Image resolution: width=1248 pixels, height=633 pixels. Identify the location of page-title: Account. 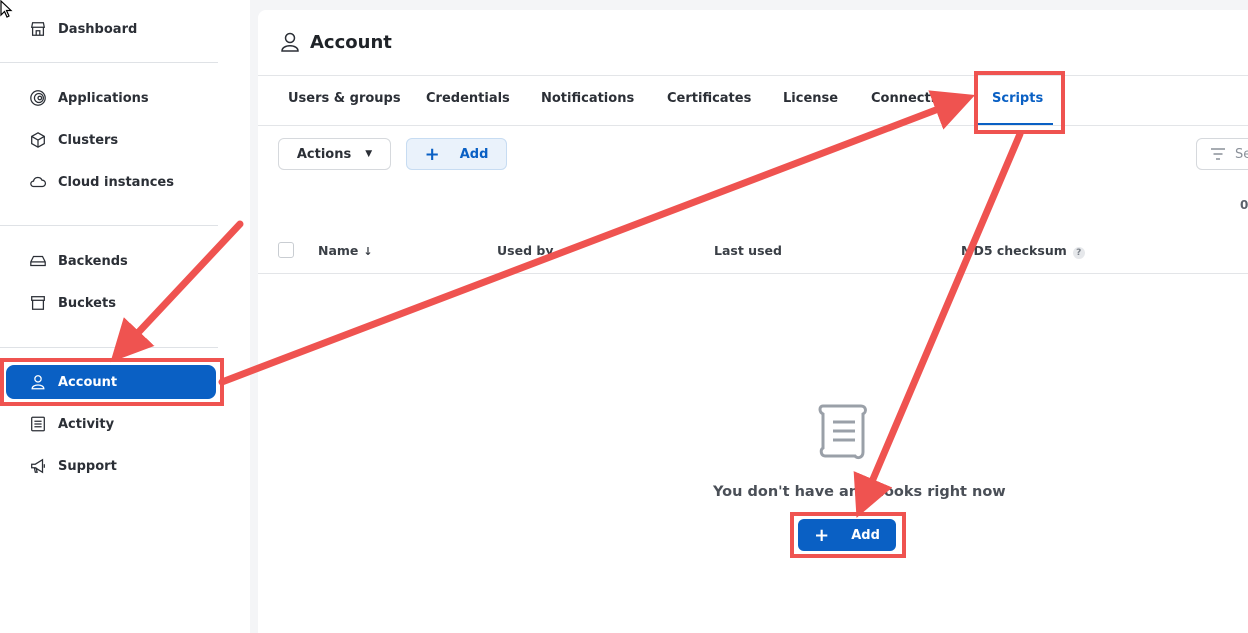
(335, 42).